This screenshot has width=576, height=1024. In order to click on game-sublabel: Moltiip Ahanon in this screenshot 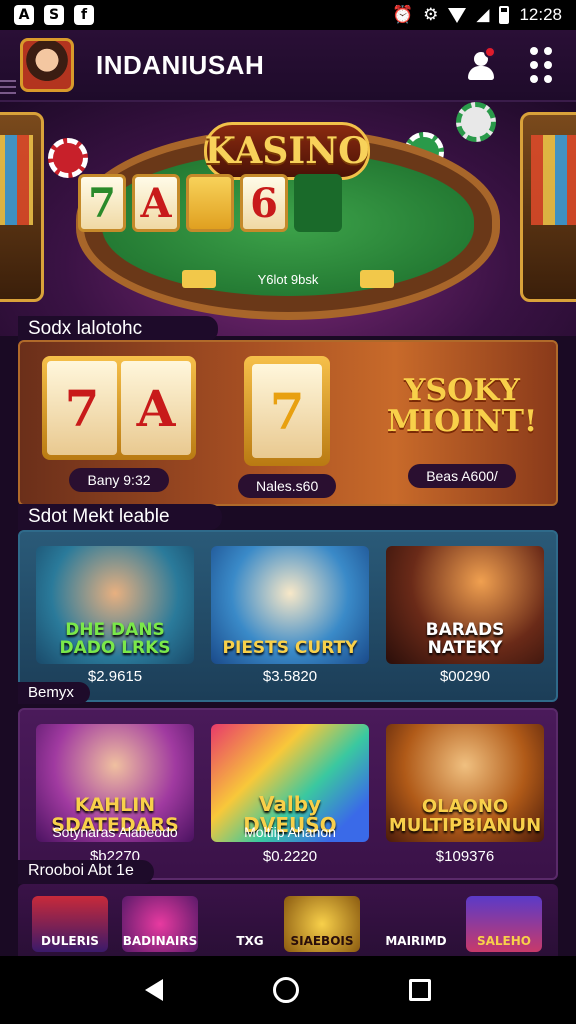, I will do `click(290, 832)`.